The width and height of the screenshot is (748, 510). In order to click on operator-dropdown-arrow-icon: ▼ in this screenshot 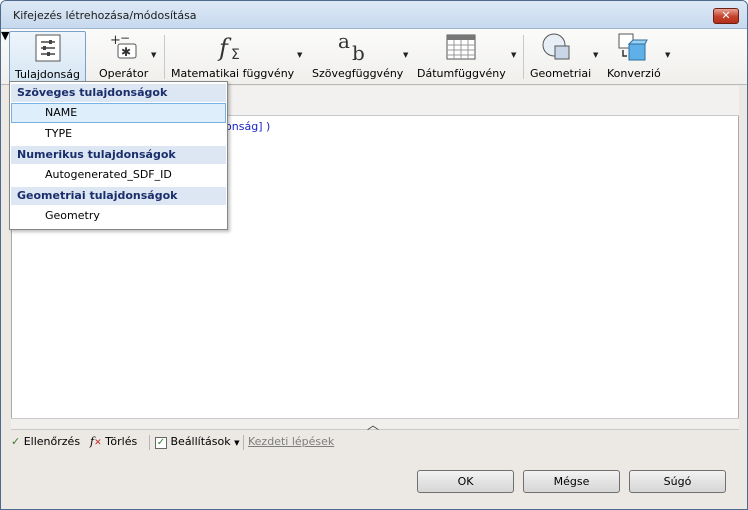, I will do `click(153, 55)`.